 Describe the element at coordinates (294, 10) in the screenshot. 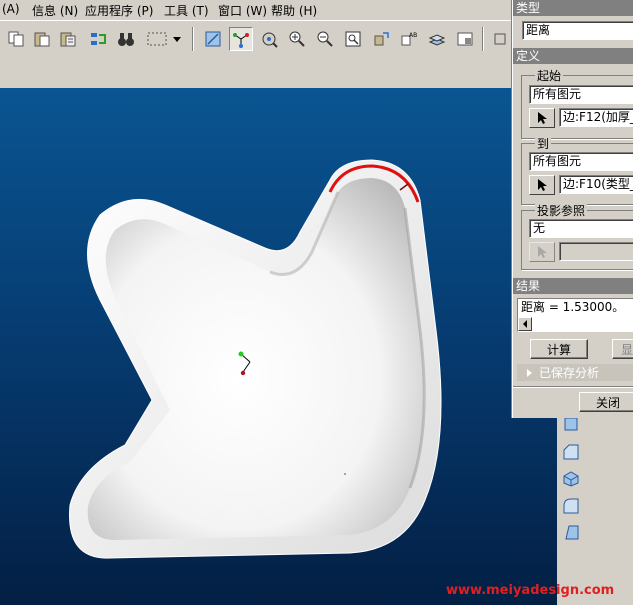

I see `menu-item-help: 帮助 (H)` at that location.